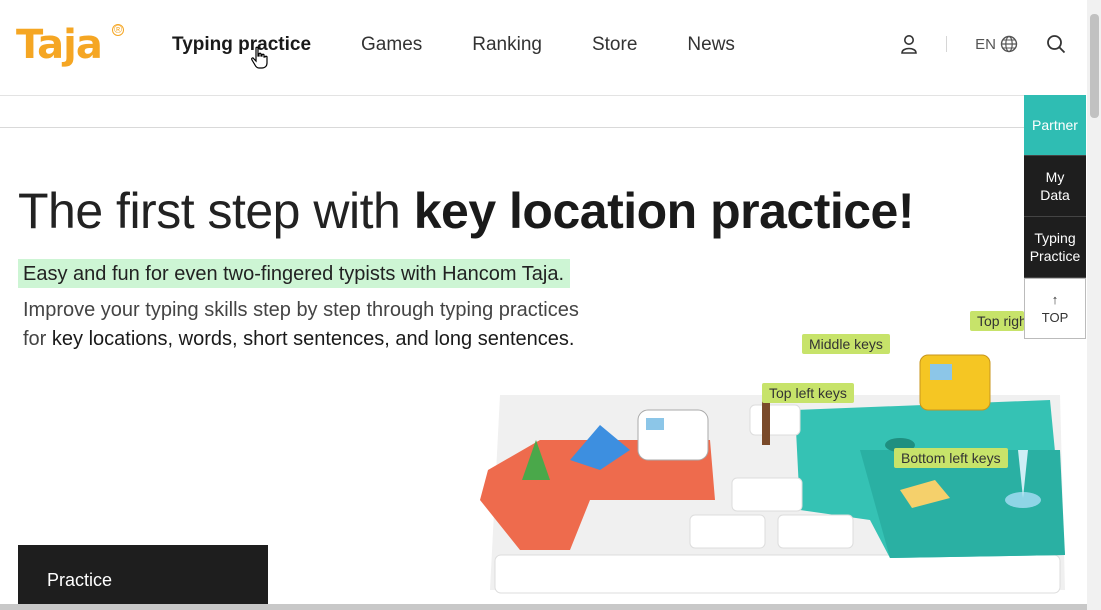 This screenshot has width=1101, height=610. I want to click on language-selector: EN, so click(996, 44).